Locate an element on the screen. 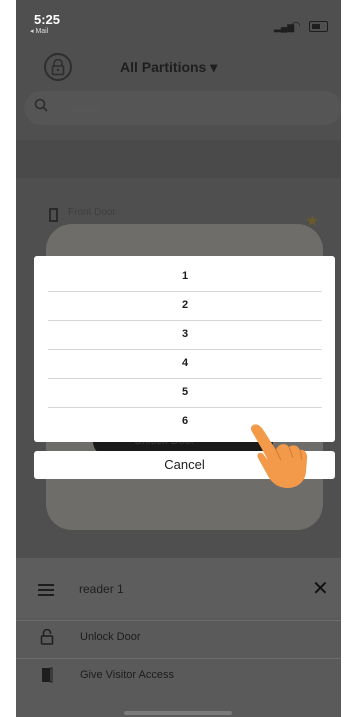  partition-title: All Partitions is located at coordinates (163, 67).